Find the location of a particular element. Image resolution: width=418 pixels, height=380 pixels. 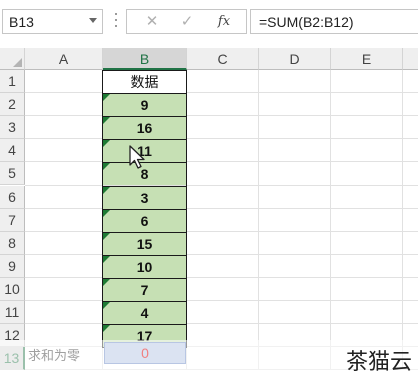

row-header-2: 2 is located at coordinates (12, 105).